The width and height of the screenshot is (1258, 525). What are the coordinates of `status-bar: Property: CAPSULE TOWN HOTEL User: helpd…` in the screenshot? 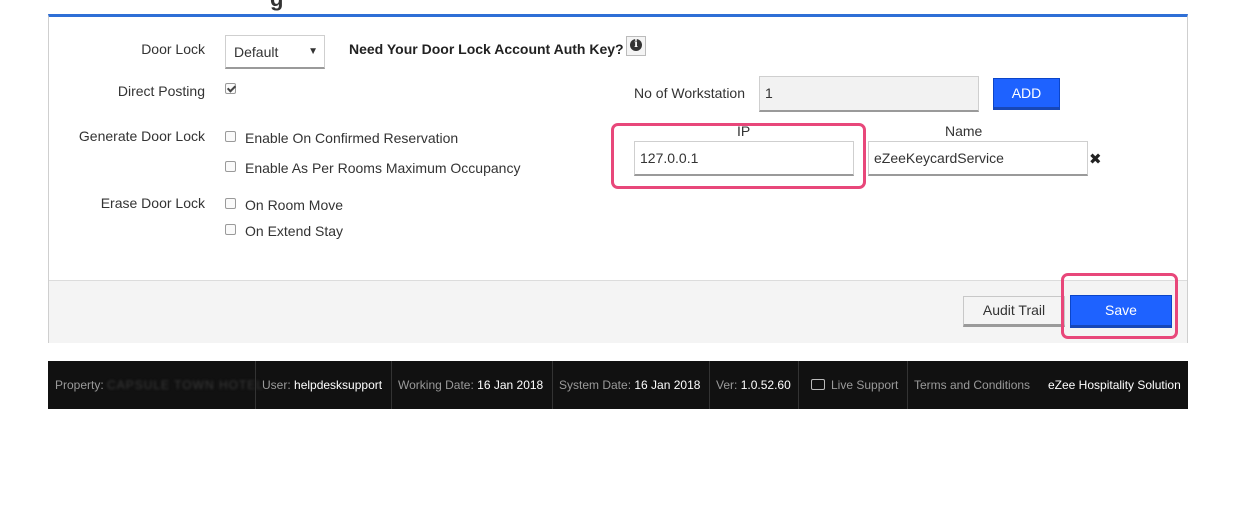 It's located at (618, 385).